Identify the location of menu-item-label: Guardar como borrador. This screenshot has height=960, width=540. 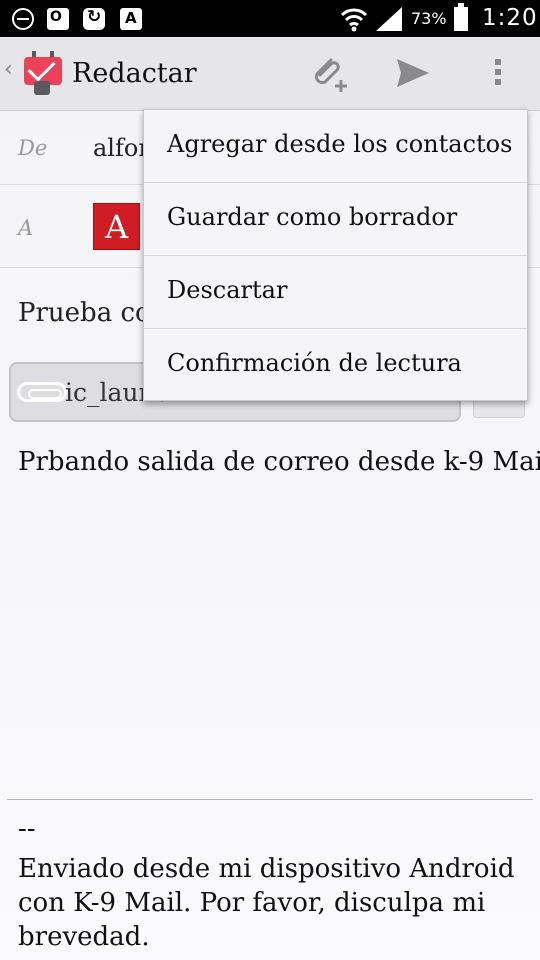
(312, 217).